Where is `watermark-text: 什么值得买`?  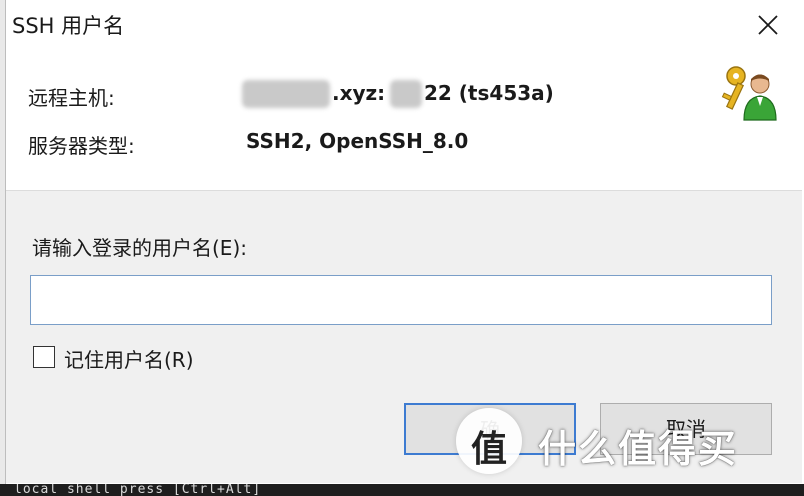 watermark-text: 什么值得买 is located at coordinates (638, 449).